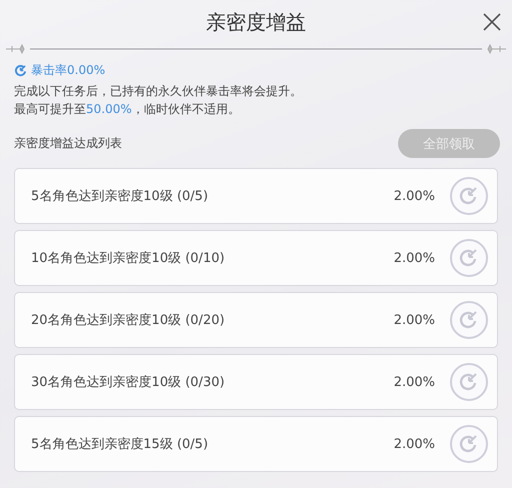 The image size is (512, 488). Describe the element at coordinates (127, 109) in the screenshot. I see `description-text: 最高可提升至50.00%，临时伙伴不适用。` at that location.